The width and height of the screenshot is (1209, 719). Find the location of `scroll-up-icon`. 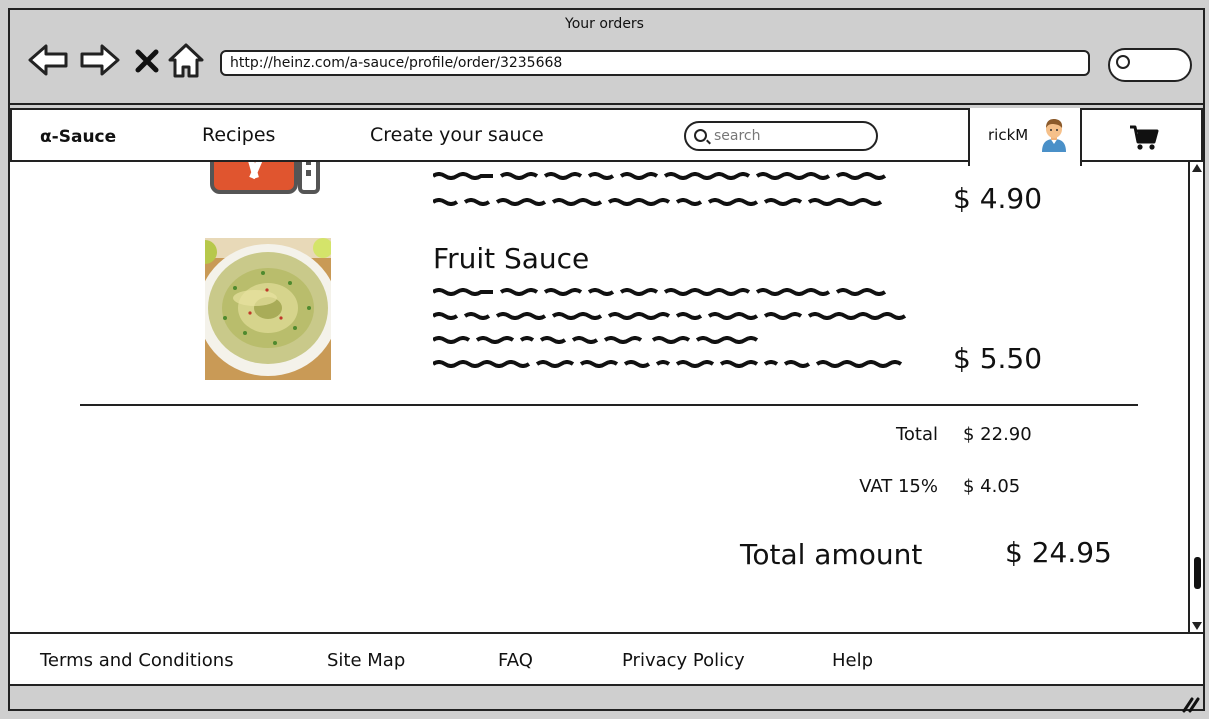

scroll-up-icon is located at coordinates (1197, 168).